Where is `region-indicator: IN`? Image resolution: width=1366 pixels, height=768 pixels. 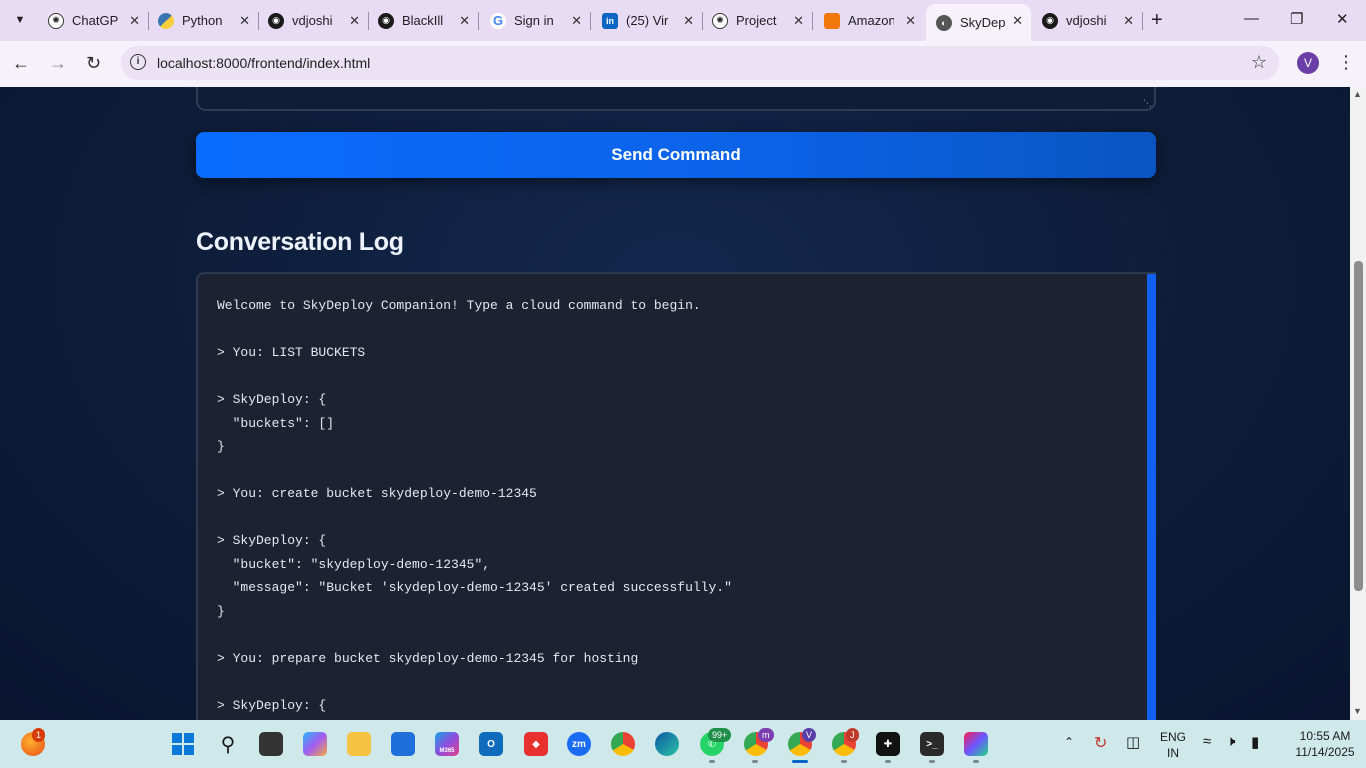 region-indicator: IN is located at coordinates (1173, 753).